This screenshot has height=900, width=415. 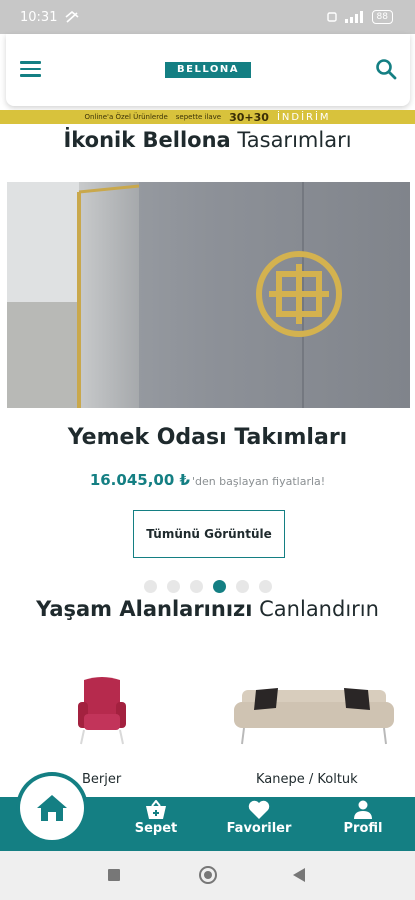 I want to click on recent-apps-icon, so click(x=114, y=875).